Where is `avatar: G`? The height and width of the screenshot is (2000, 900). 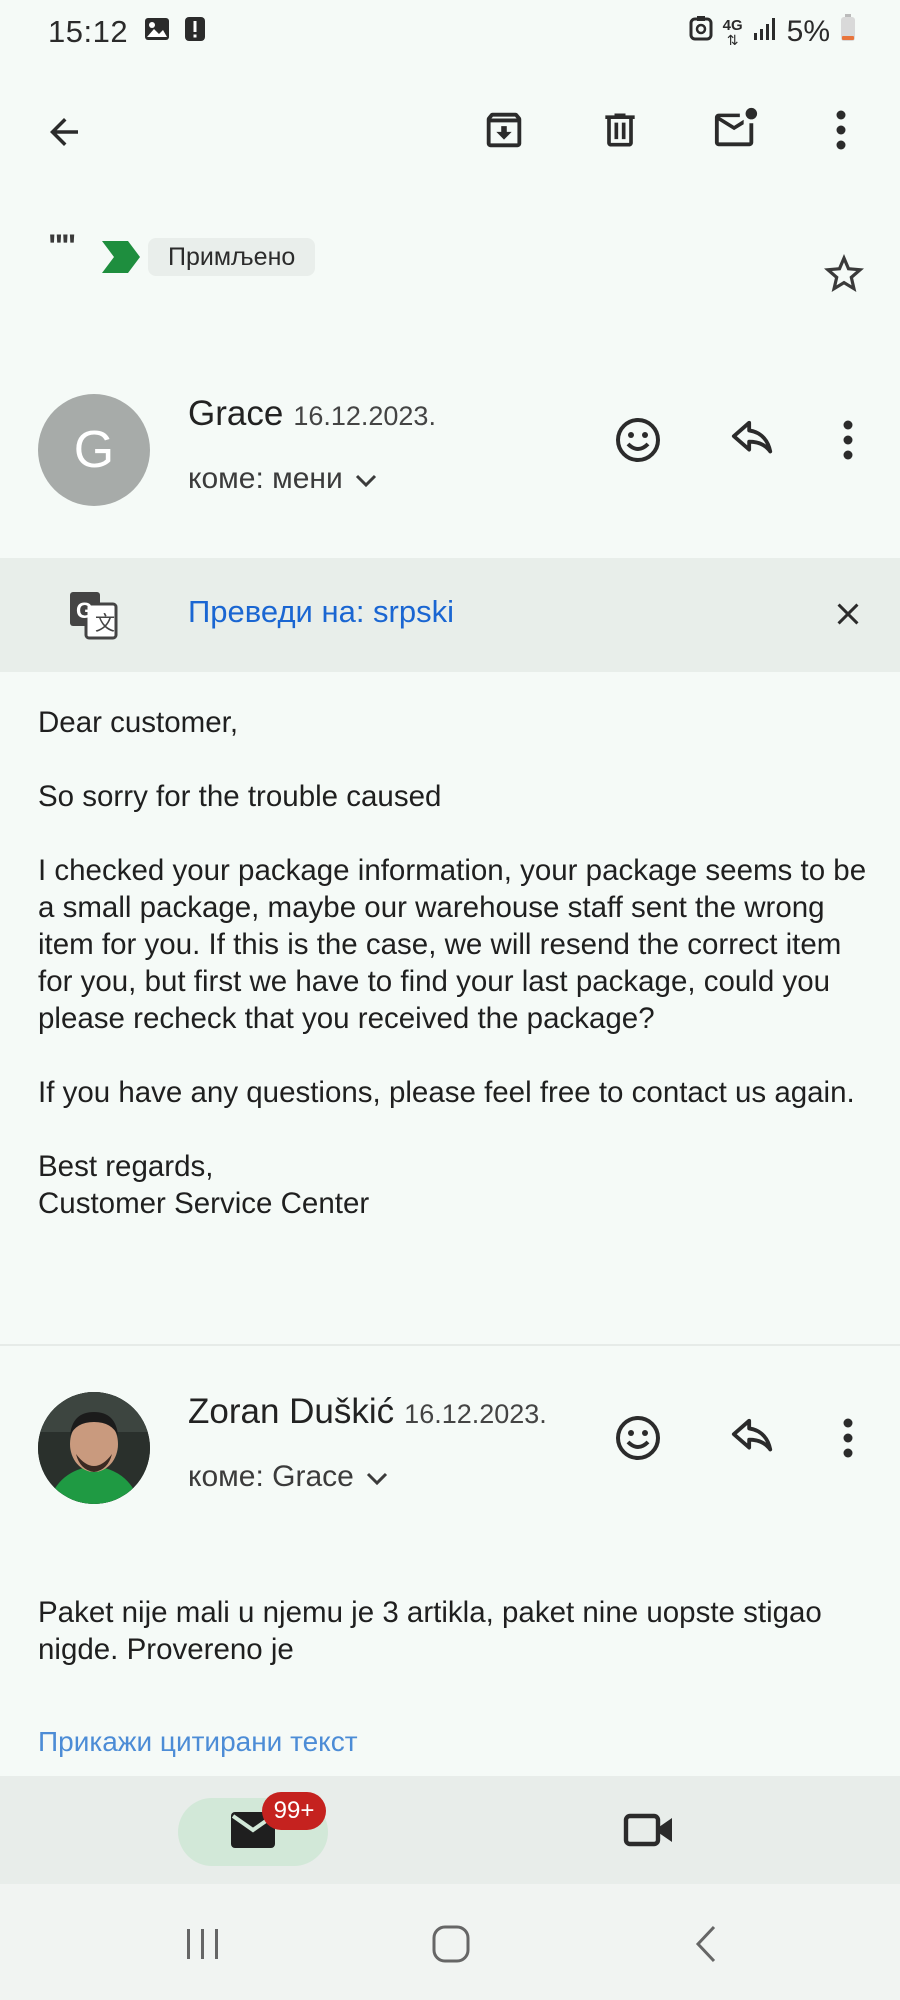 avatar: G is located at coordinates (94, 450).